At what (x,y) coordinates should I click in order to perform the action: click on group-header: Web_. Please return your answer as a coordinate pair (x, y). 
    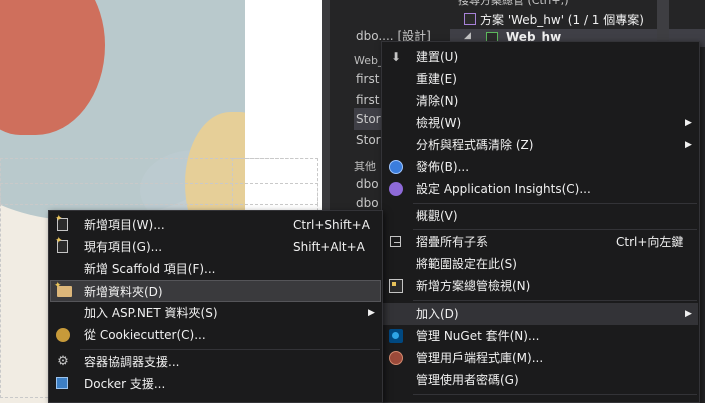
    Looking at the image, I should click on (369, 60).